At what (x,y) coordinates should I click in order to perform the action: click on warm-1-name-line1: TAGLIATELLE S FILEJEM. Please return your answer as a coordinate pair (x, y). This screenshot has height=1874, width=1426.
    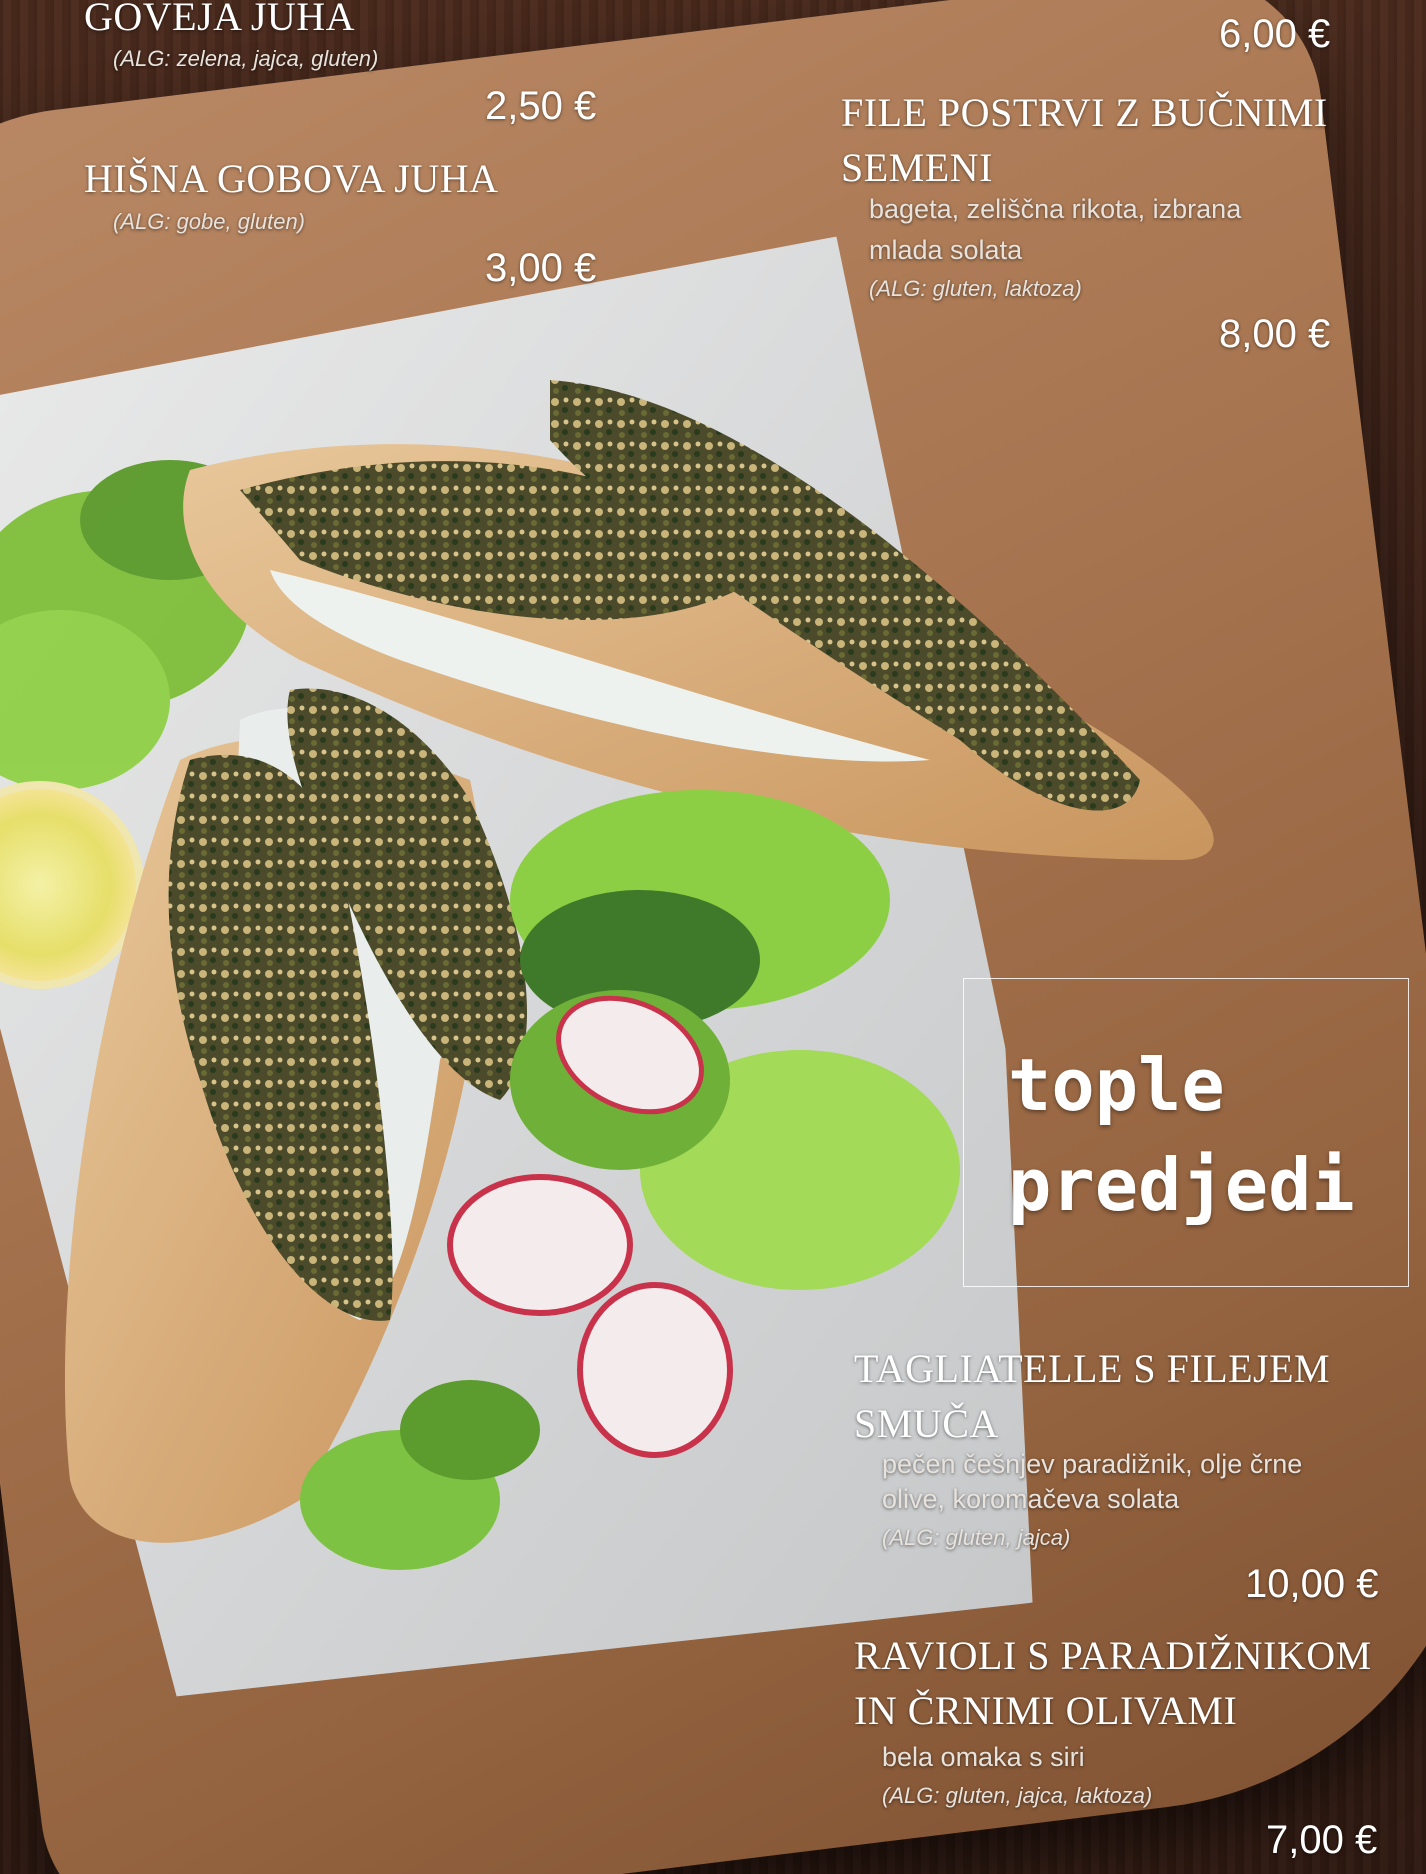
    Looking at the image, I should click on (1092, 1368).